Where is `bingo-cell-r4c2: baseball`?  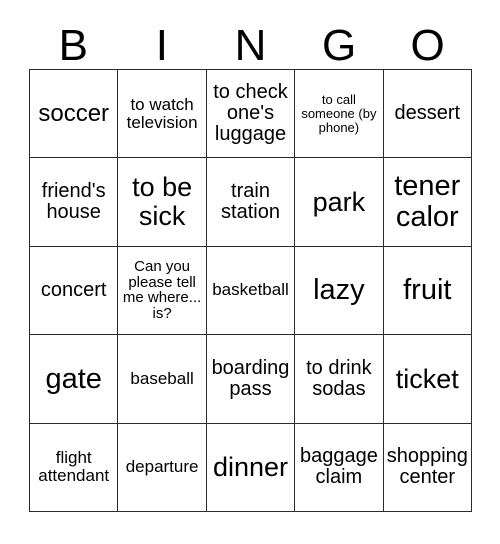 bingo-cell-r4c2: baseball is located at coordinates (162, 379).